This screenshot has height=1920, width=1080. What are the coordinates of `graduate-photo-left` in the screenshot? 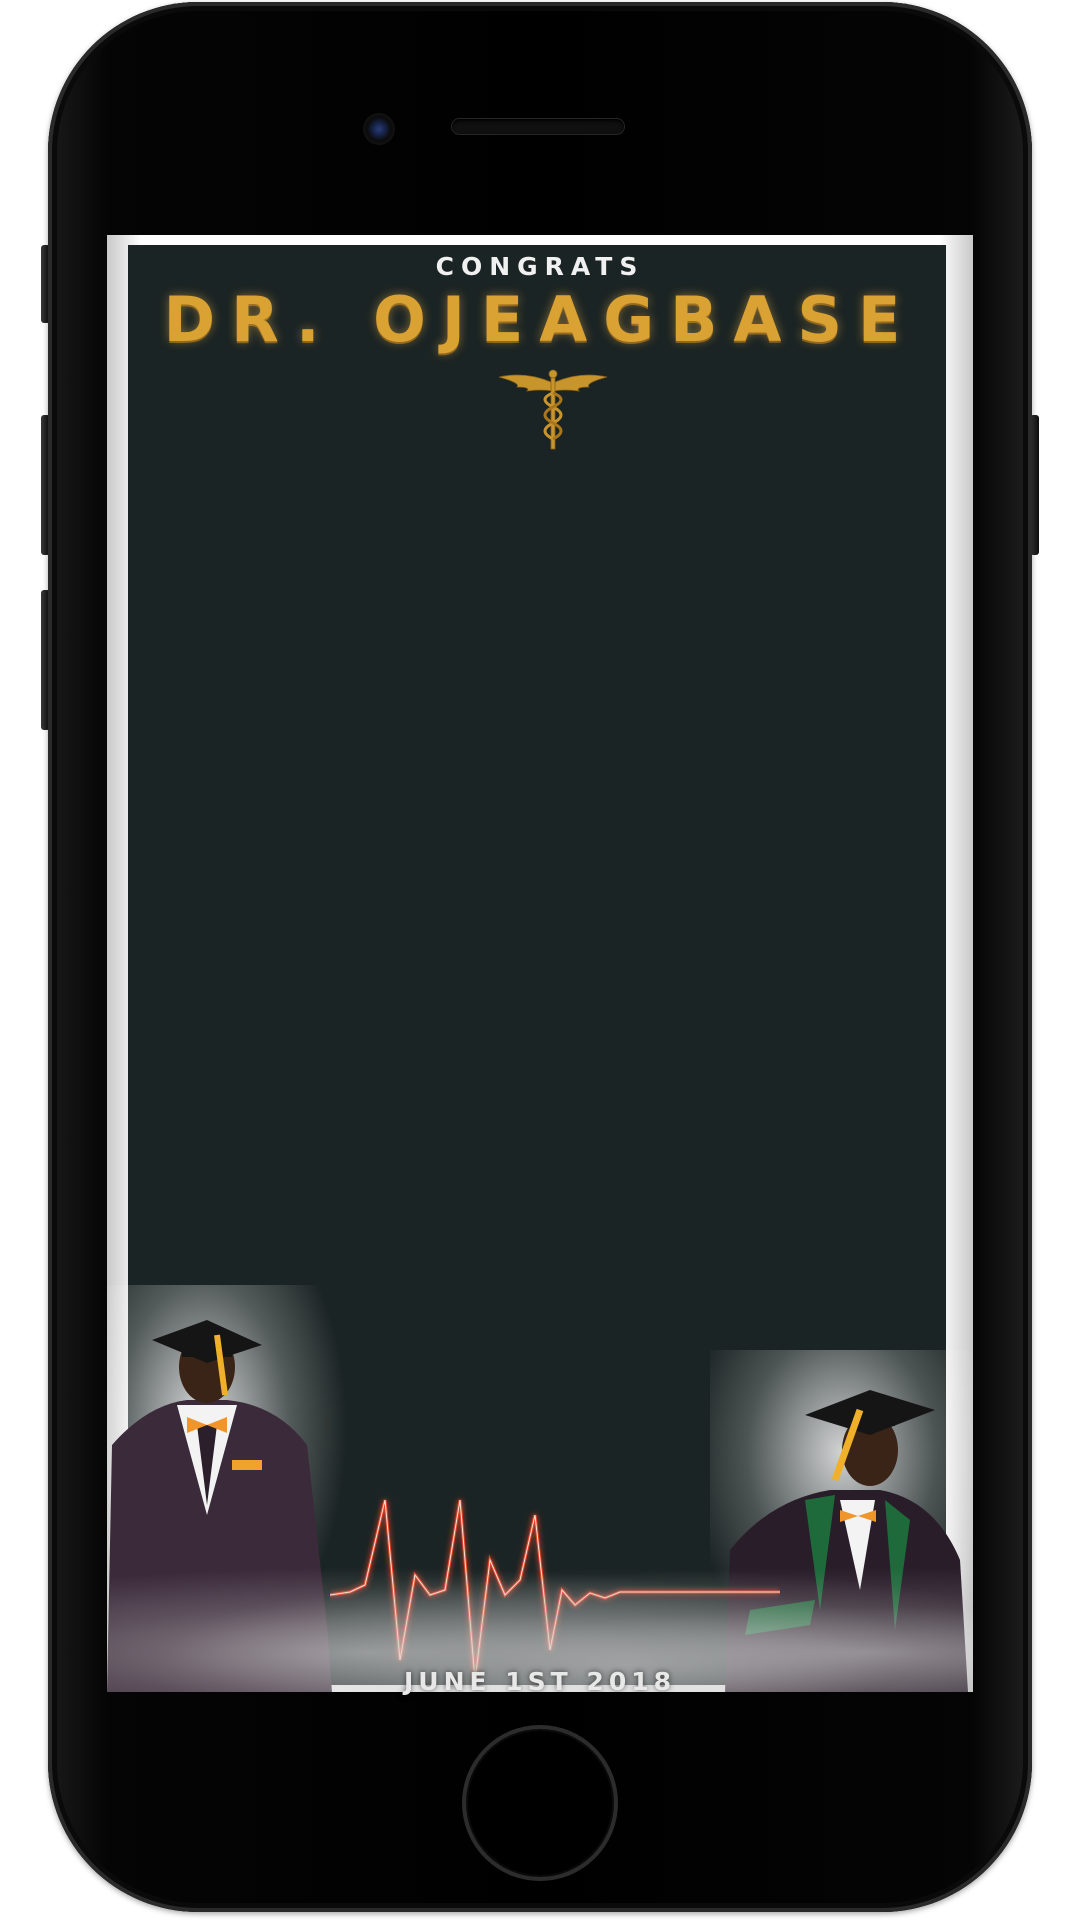 It's located at (227, 1488).